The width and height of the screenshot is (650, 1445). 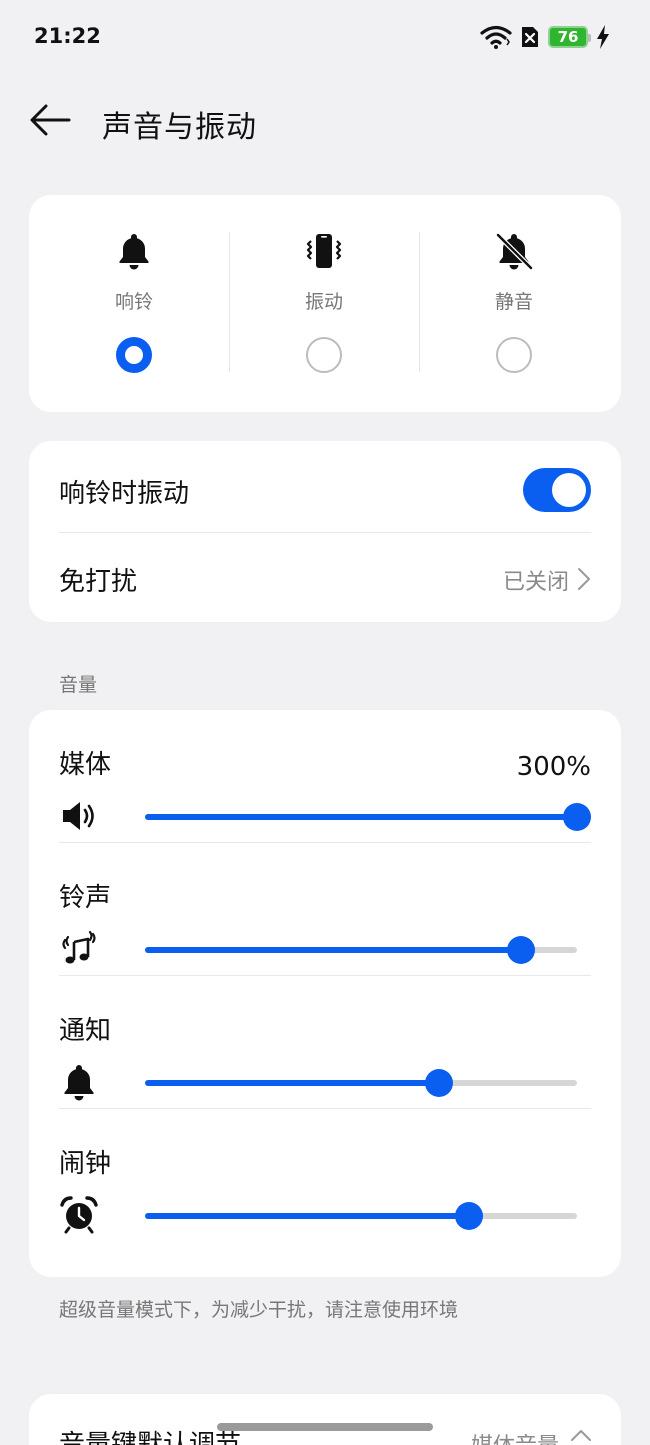 I want to click on media-volume: 媒体 300%, so click(x=325, y=776).